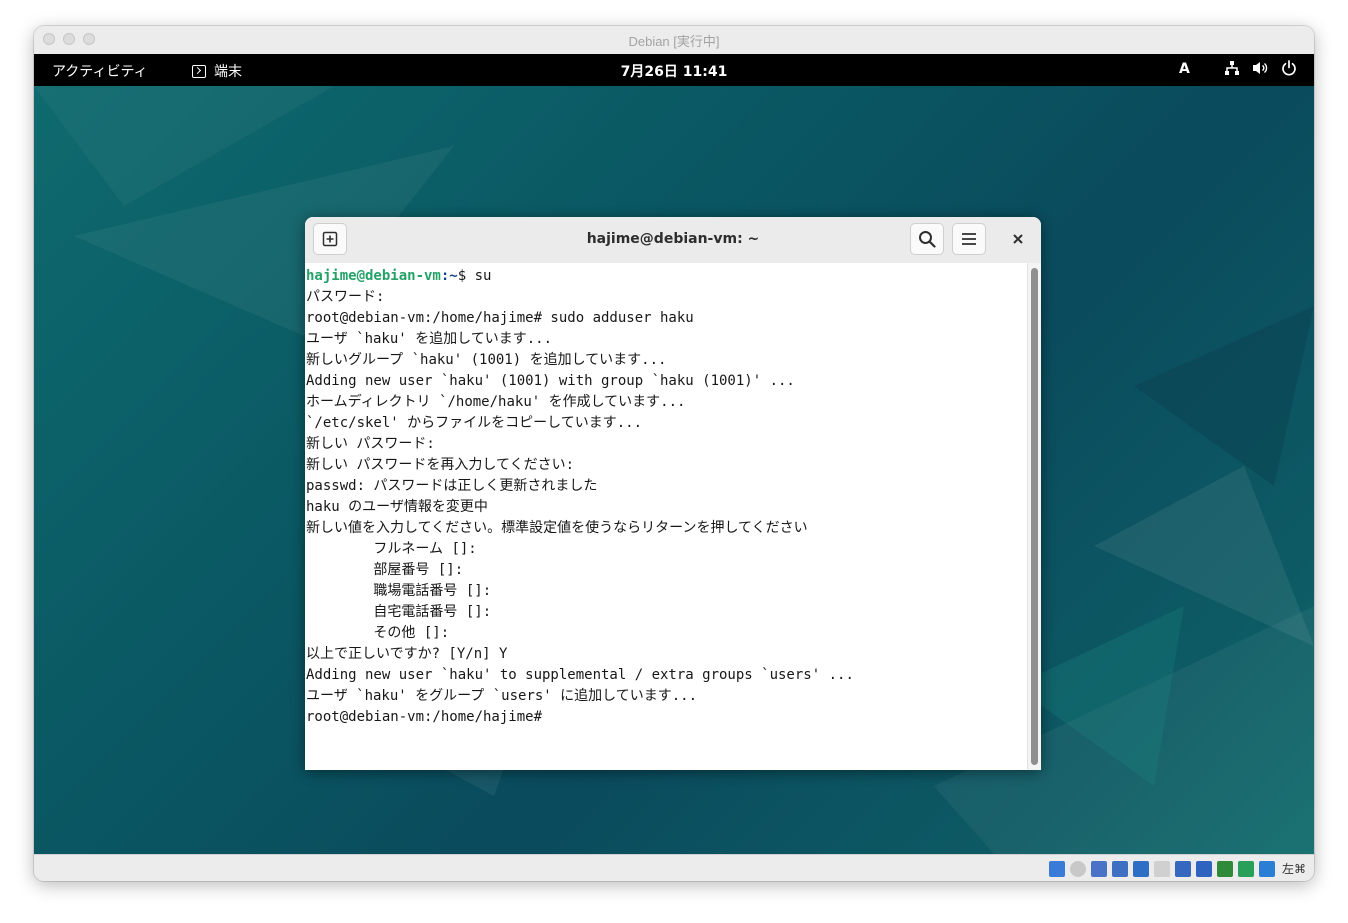 The image size is (1348, 923). I want to click on prompt-symbol: $, so click(466, 276).